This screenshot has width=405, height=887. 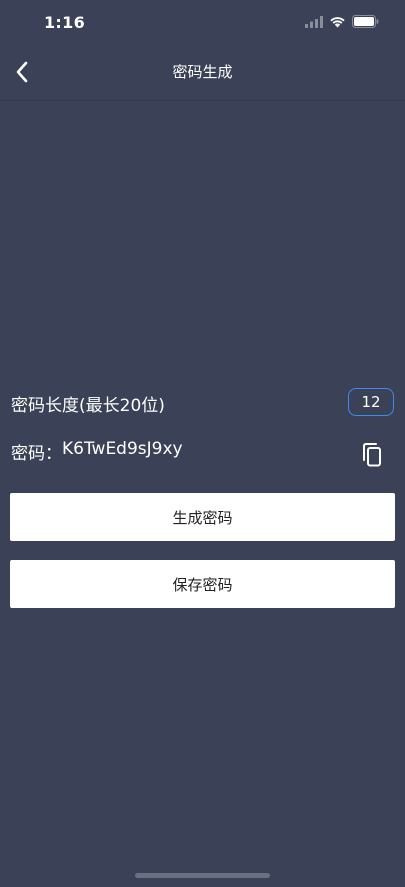 I want to click on password-row: 密码： K6TwEd9sJ9xy, so click(x=97, y=451).